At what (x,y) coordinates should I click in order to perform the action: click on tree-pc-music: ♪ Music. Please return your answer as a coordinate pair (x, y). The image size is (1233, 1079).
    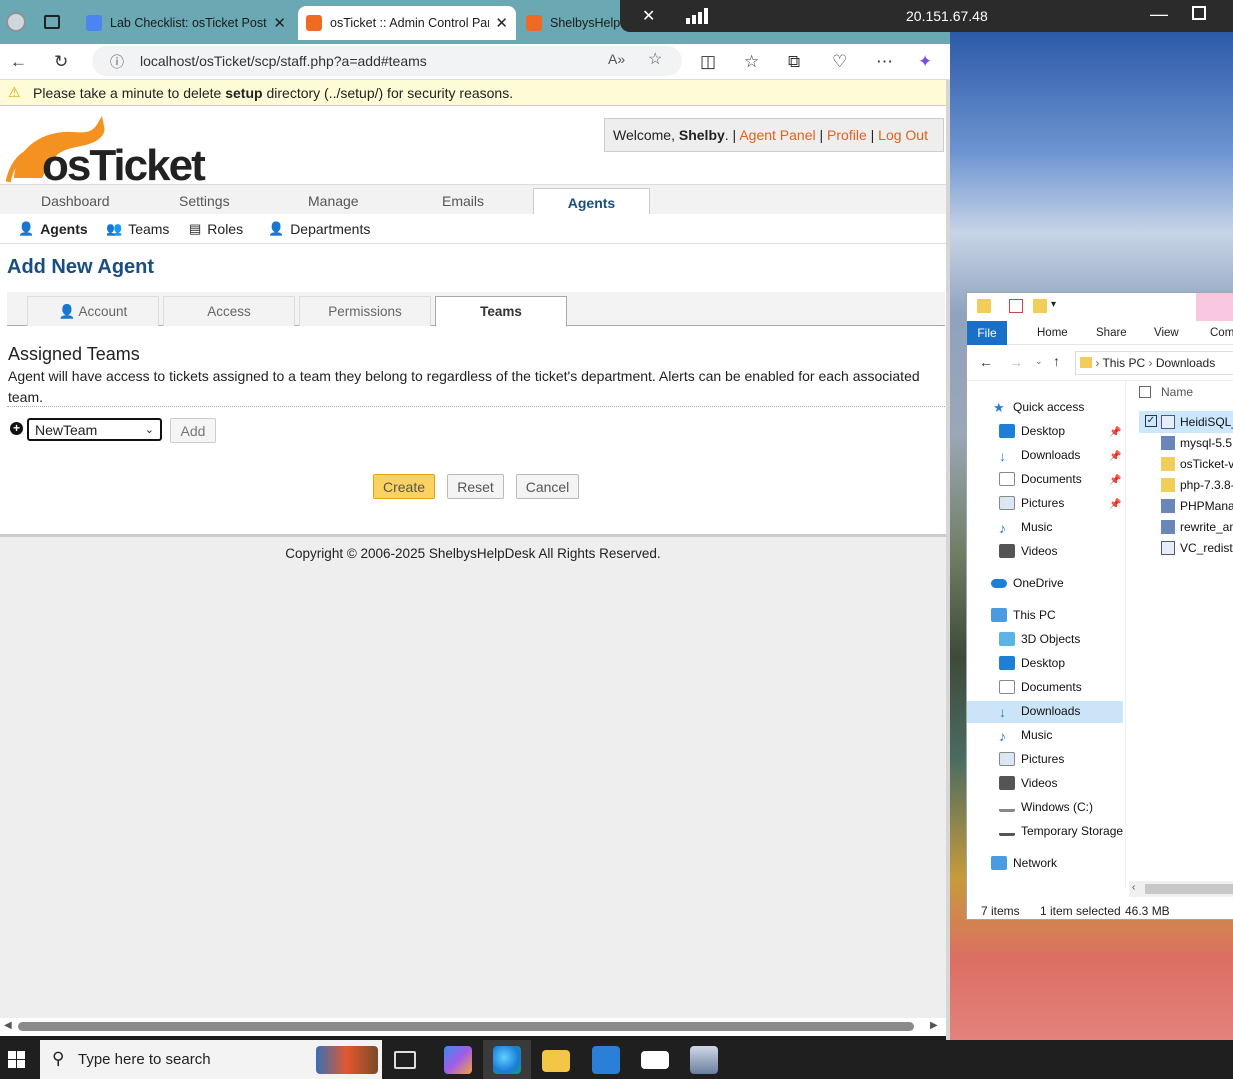
    Looking at the image, I should click on (1025, 736).